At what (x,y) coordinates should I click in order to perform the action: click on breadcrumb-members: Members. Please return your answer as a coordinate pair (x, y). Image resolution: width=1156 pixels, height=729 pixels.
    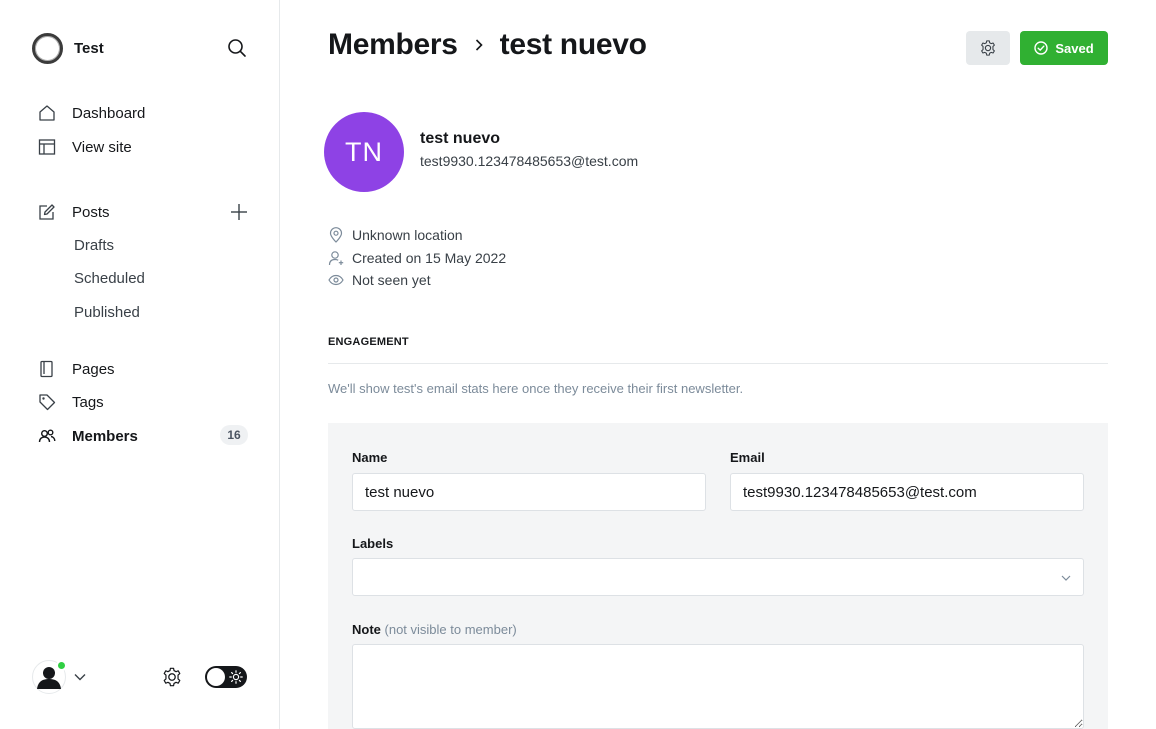
    Looking at the image, I should click on (393, 45).